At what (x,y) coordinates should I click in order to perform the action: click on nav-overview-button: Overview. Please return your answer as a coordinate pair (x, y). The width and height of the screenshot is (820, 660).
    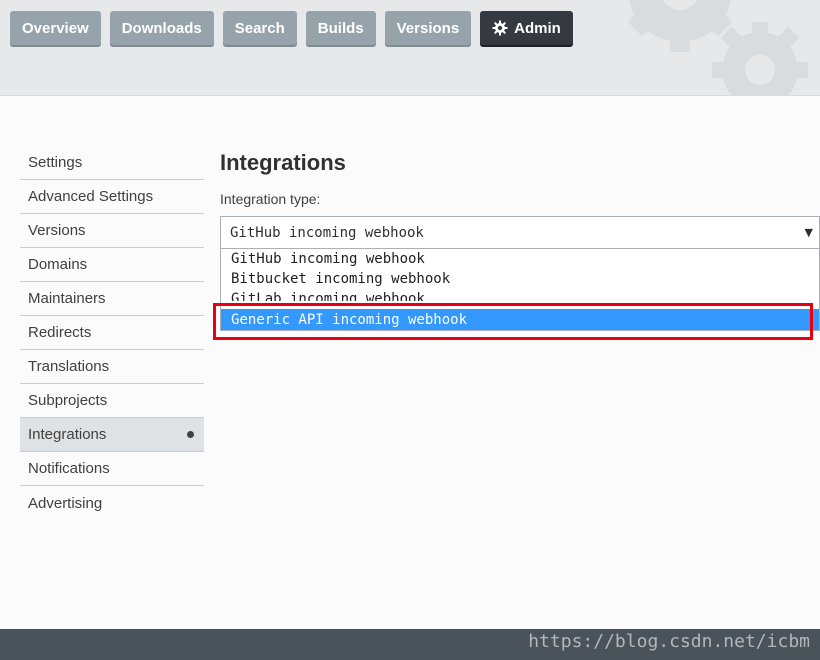
    Looking at the image, I should click on (55, 28).